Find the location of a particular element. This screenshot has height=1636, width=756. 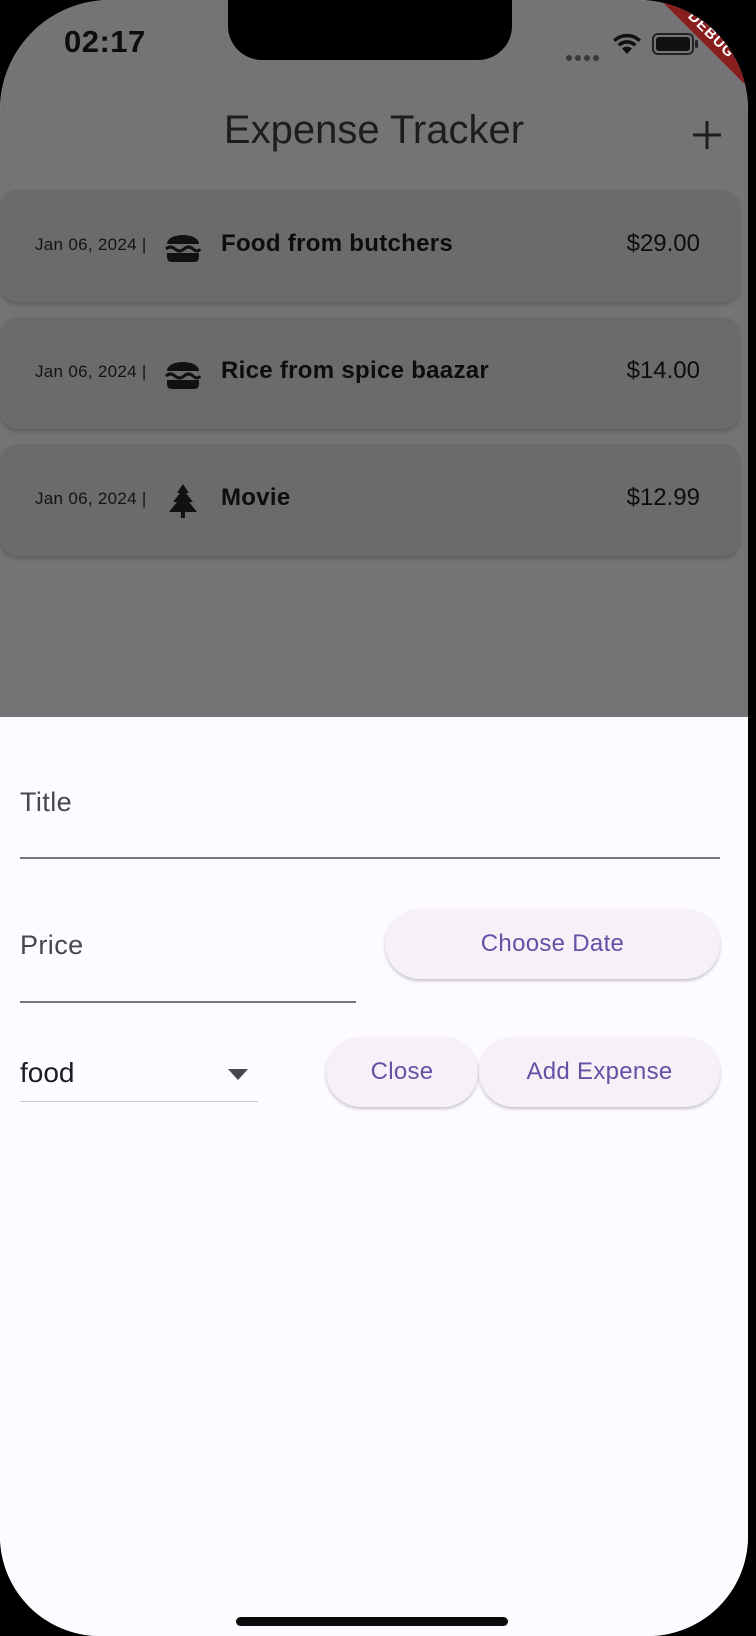

expense-amount: $29.00 is located at coordinates (663, 243).